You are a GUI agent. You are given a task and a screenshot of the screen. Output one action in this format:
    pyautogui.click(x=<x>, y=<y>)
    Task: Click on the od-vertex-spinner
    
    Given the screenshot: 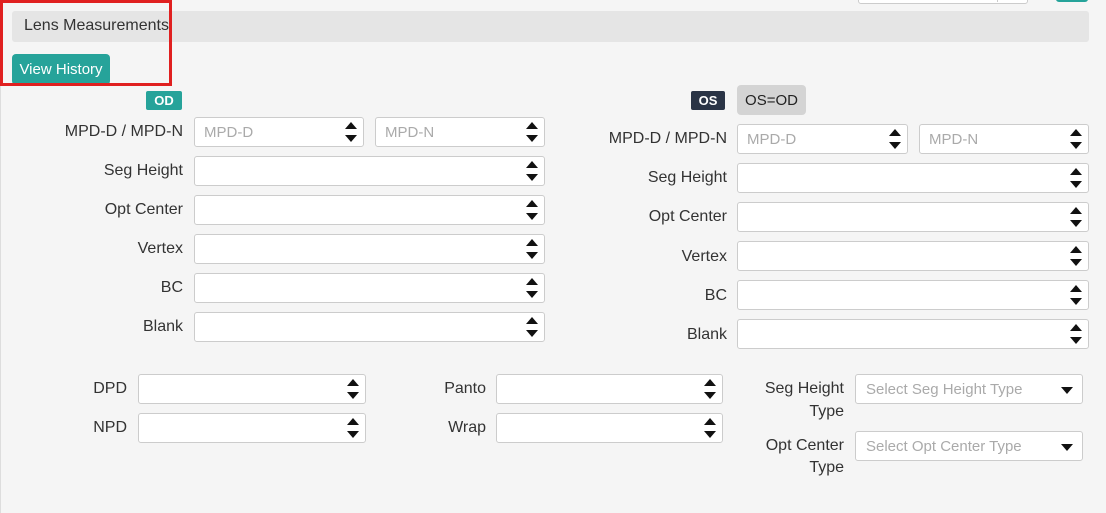 What is the action you would take?
    pyautogui.click(x=532, y=249)
    